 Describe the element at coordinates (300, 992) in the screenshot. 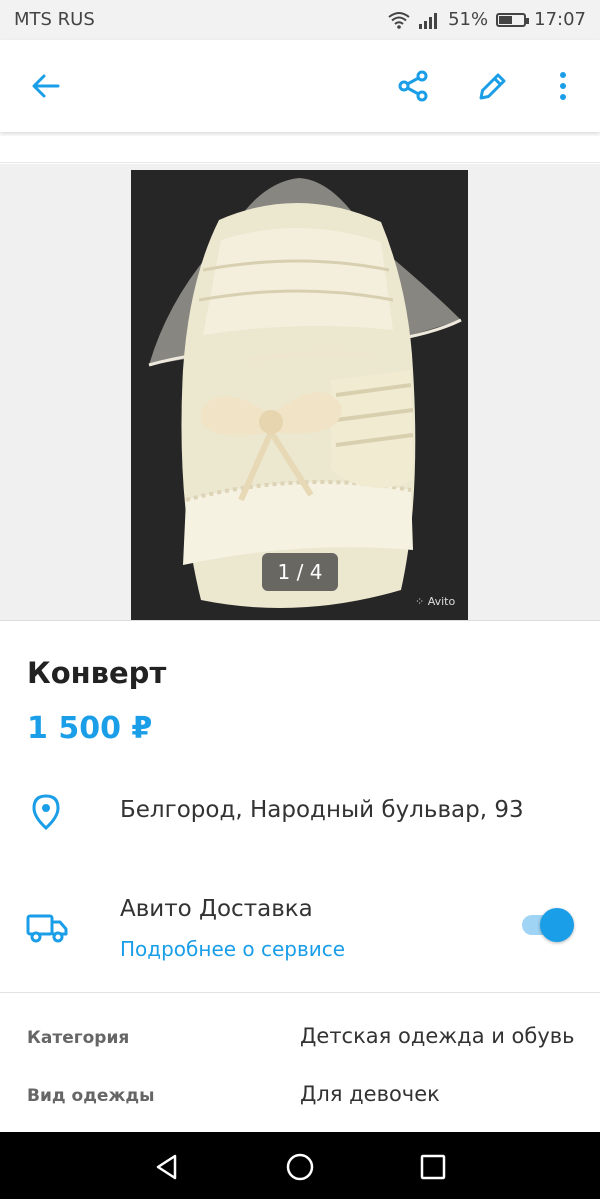

I see `section-divider` at that location.